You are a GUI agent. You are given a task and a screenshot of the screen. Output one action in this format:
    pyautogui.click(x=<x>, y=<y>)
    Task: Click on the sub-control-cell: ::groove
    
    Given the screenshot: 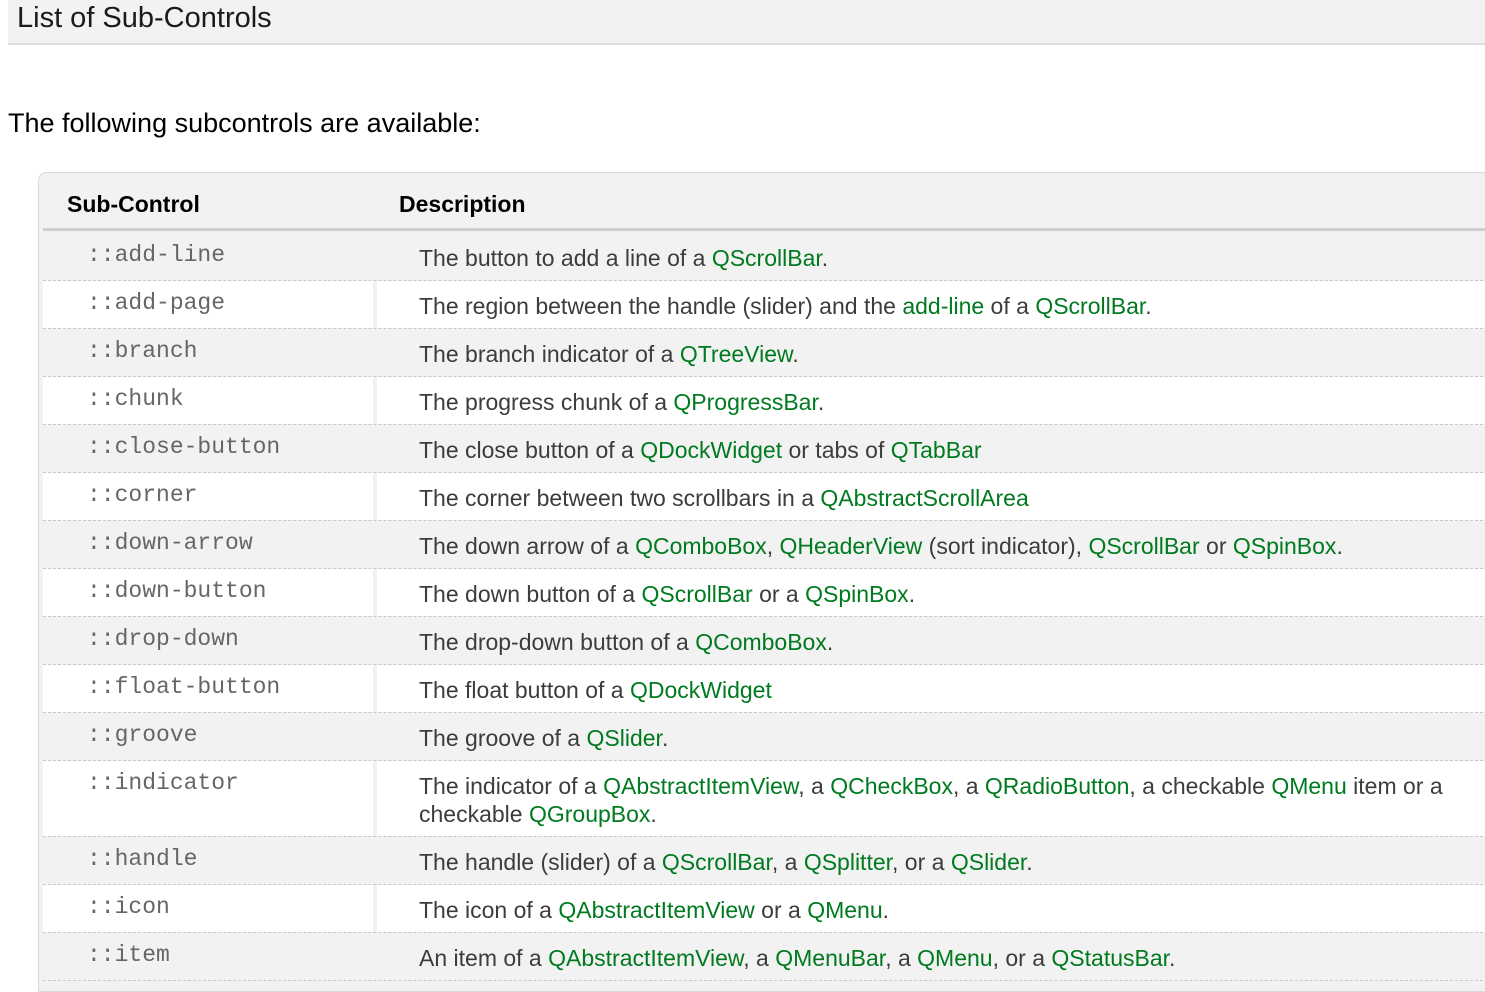 What is the action you would take?
    pyautogui.click(x=208, y=736)
    